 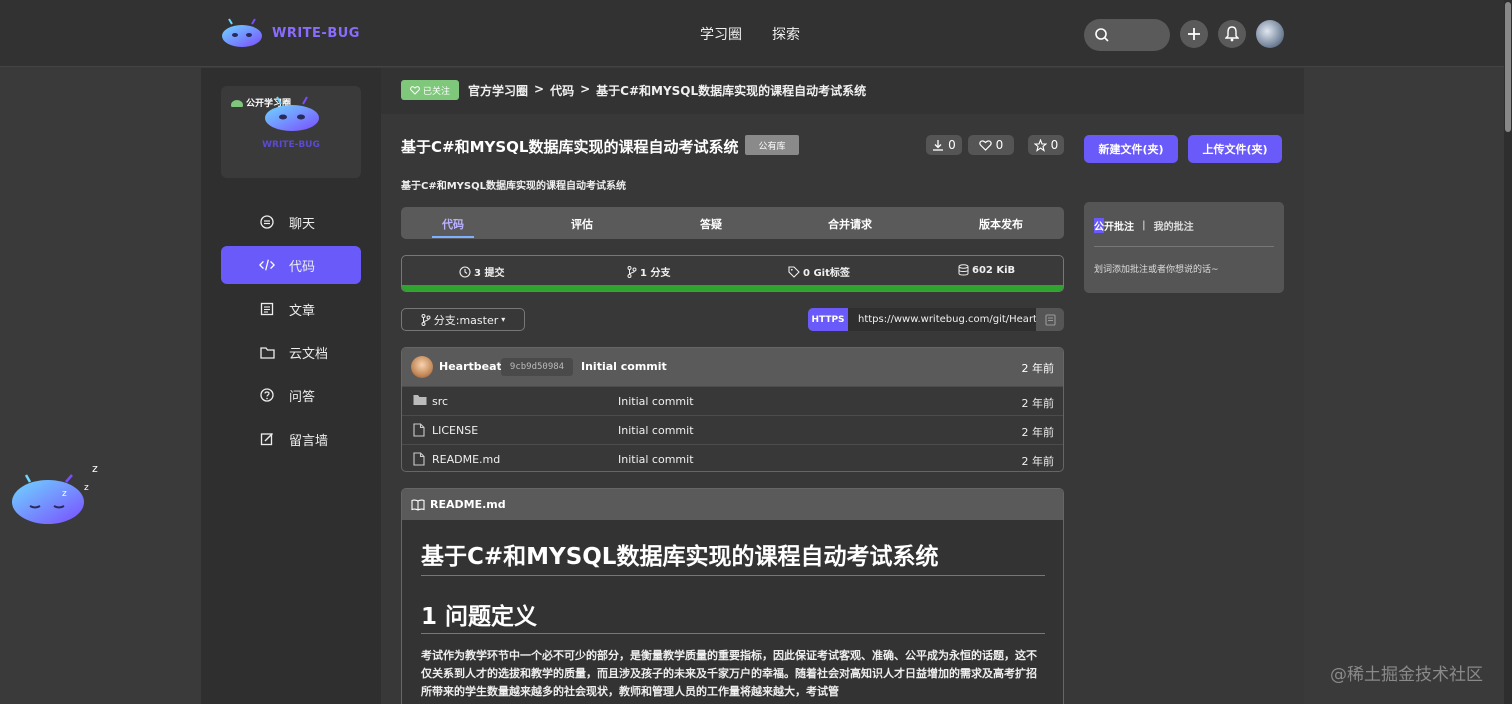 I want to click on author-avatar, so click(x=422, y=367).